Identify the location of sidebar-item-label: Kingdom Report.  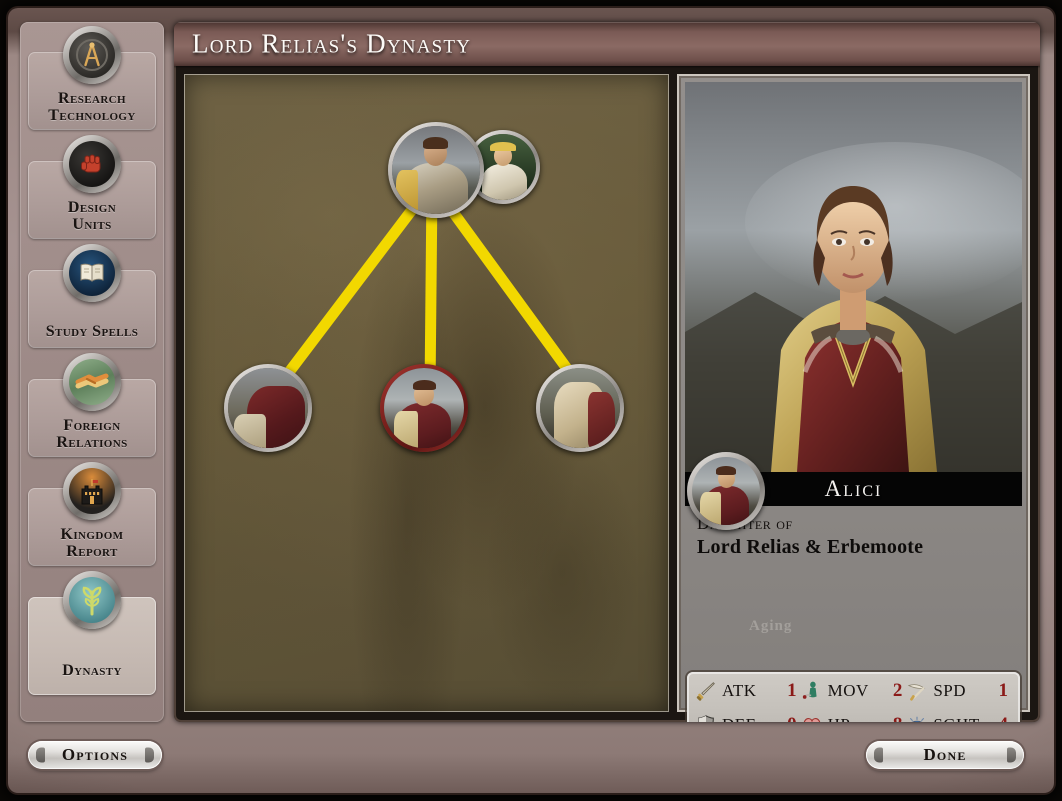
(92, 543).